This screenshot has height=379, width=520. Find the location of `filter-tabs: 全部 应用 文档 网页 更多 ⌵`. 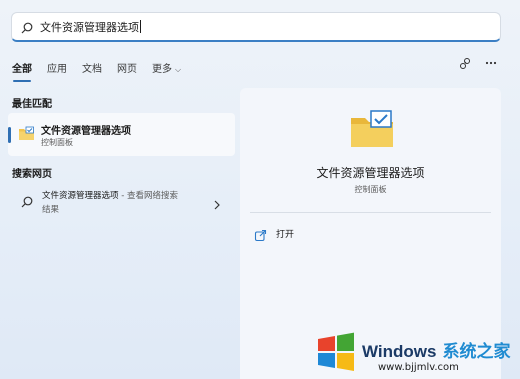

filter-tabs: 全部 应用 文档 网页 更多 ⌵ is located at coordinates (104, 70).